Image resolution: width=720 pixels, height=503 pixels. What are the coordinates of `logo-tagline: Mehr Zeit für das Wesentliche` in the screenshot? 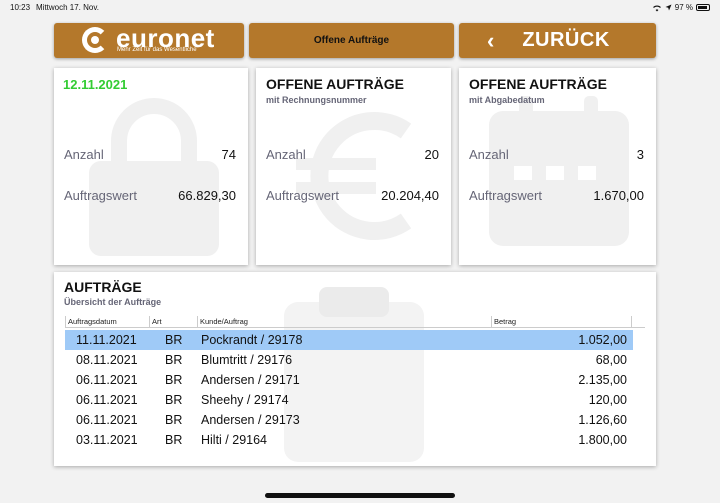 It's located at (157, 50).